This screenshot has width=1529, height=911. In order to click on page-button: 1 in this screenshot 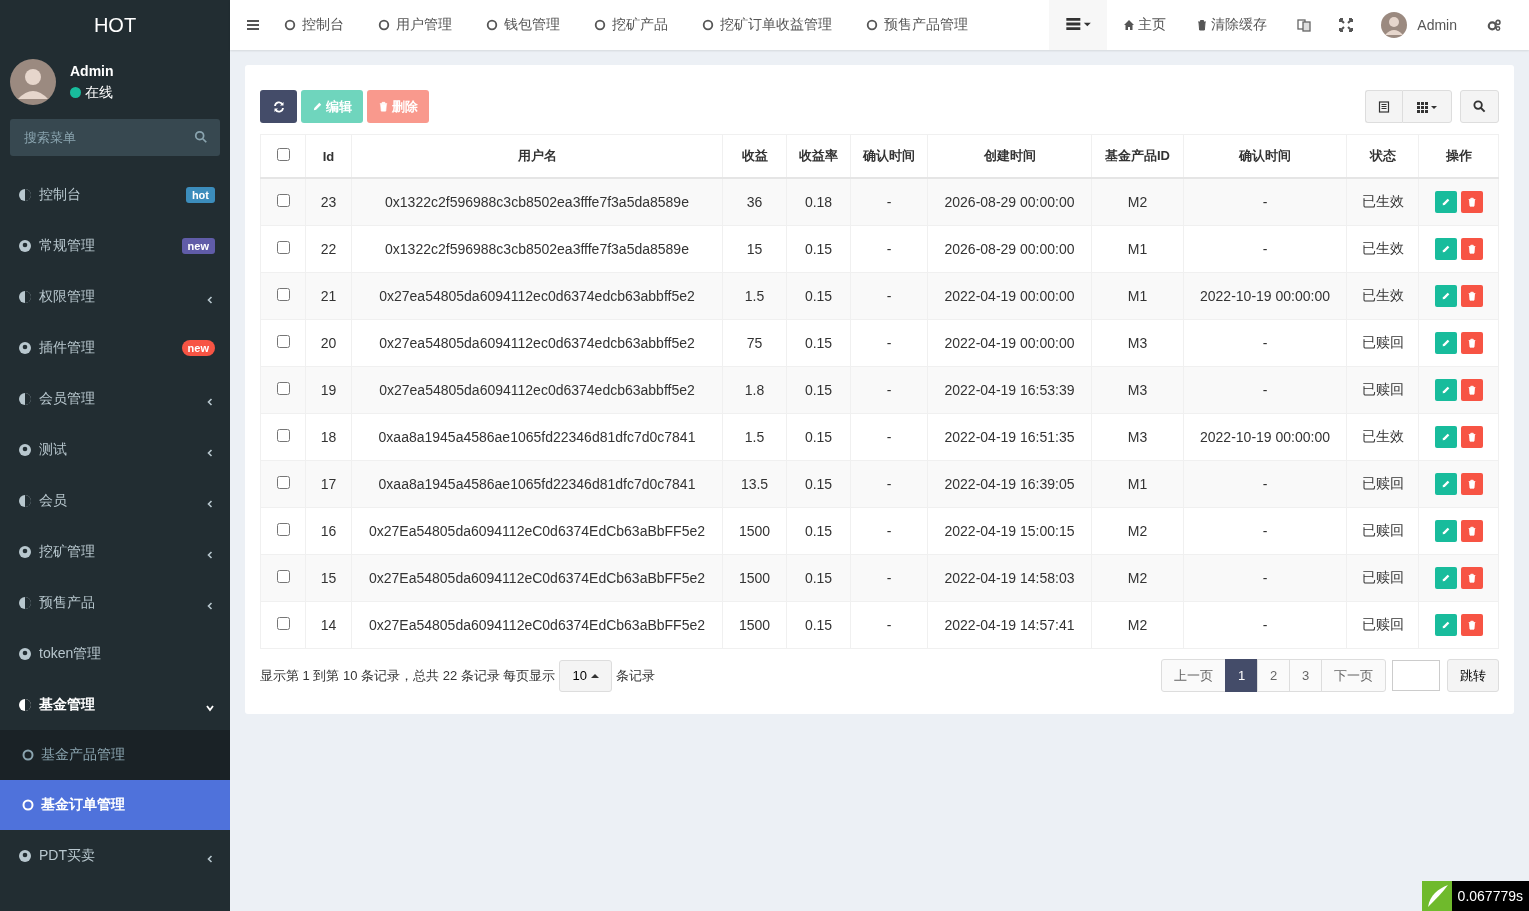, I will do `click(1241, 675)`.